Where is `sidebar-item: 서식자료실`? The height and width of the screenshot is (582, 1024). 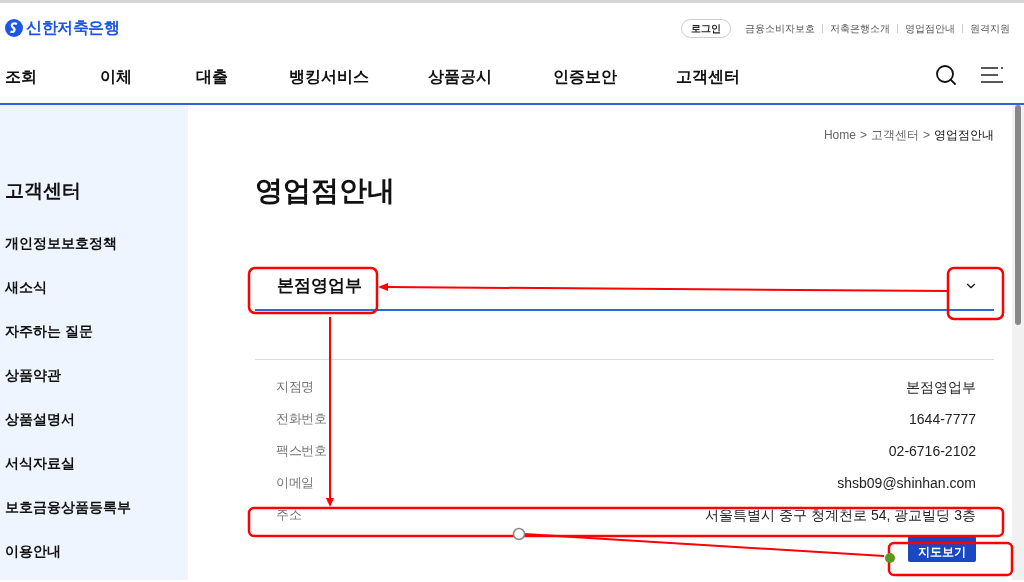 sidebar-item: 서식자료실 is located at coordinates (96, 462).